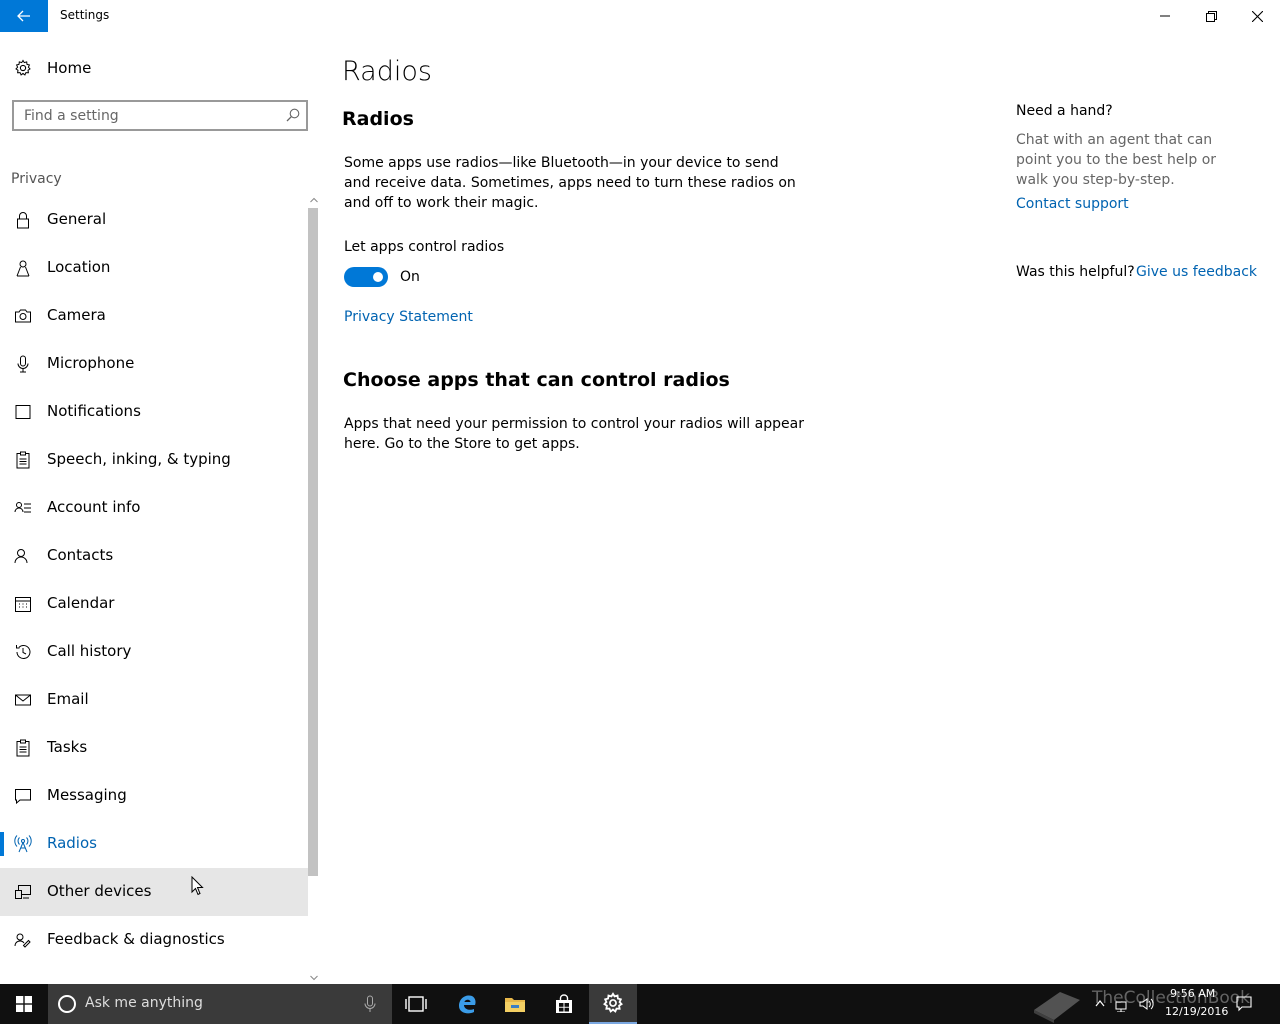  I want to click on calendar-icon, so click(23, 604).